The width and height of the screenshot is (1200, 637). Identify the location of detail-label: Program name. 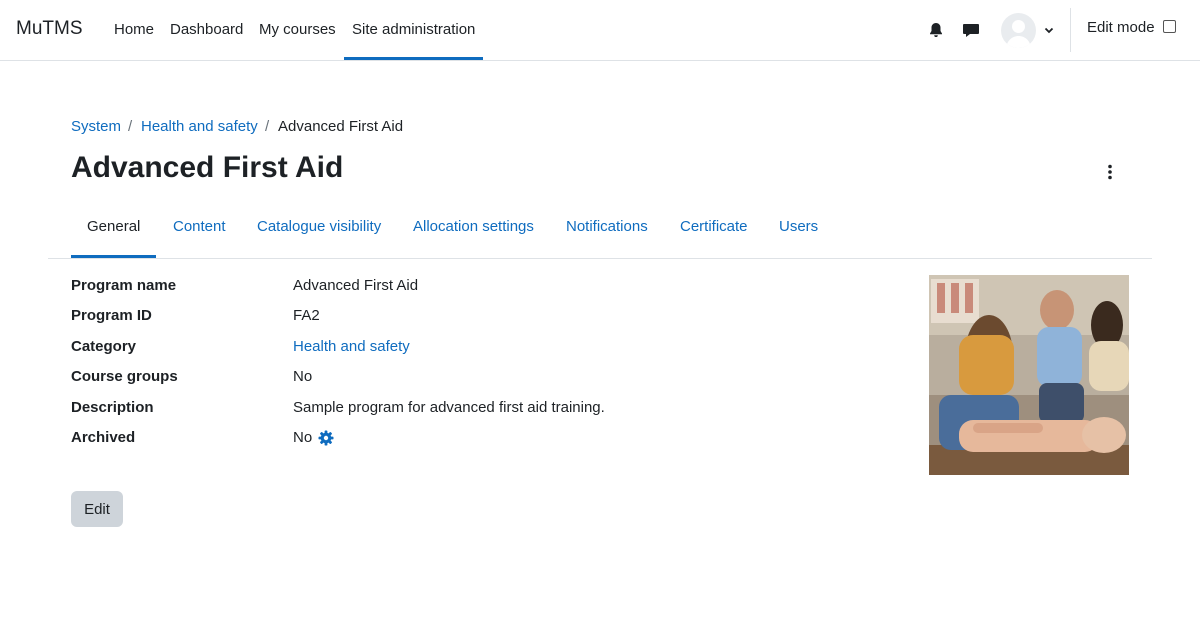
(124, 285).